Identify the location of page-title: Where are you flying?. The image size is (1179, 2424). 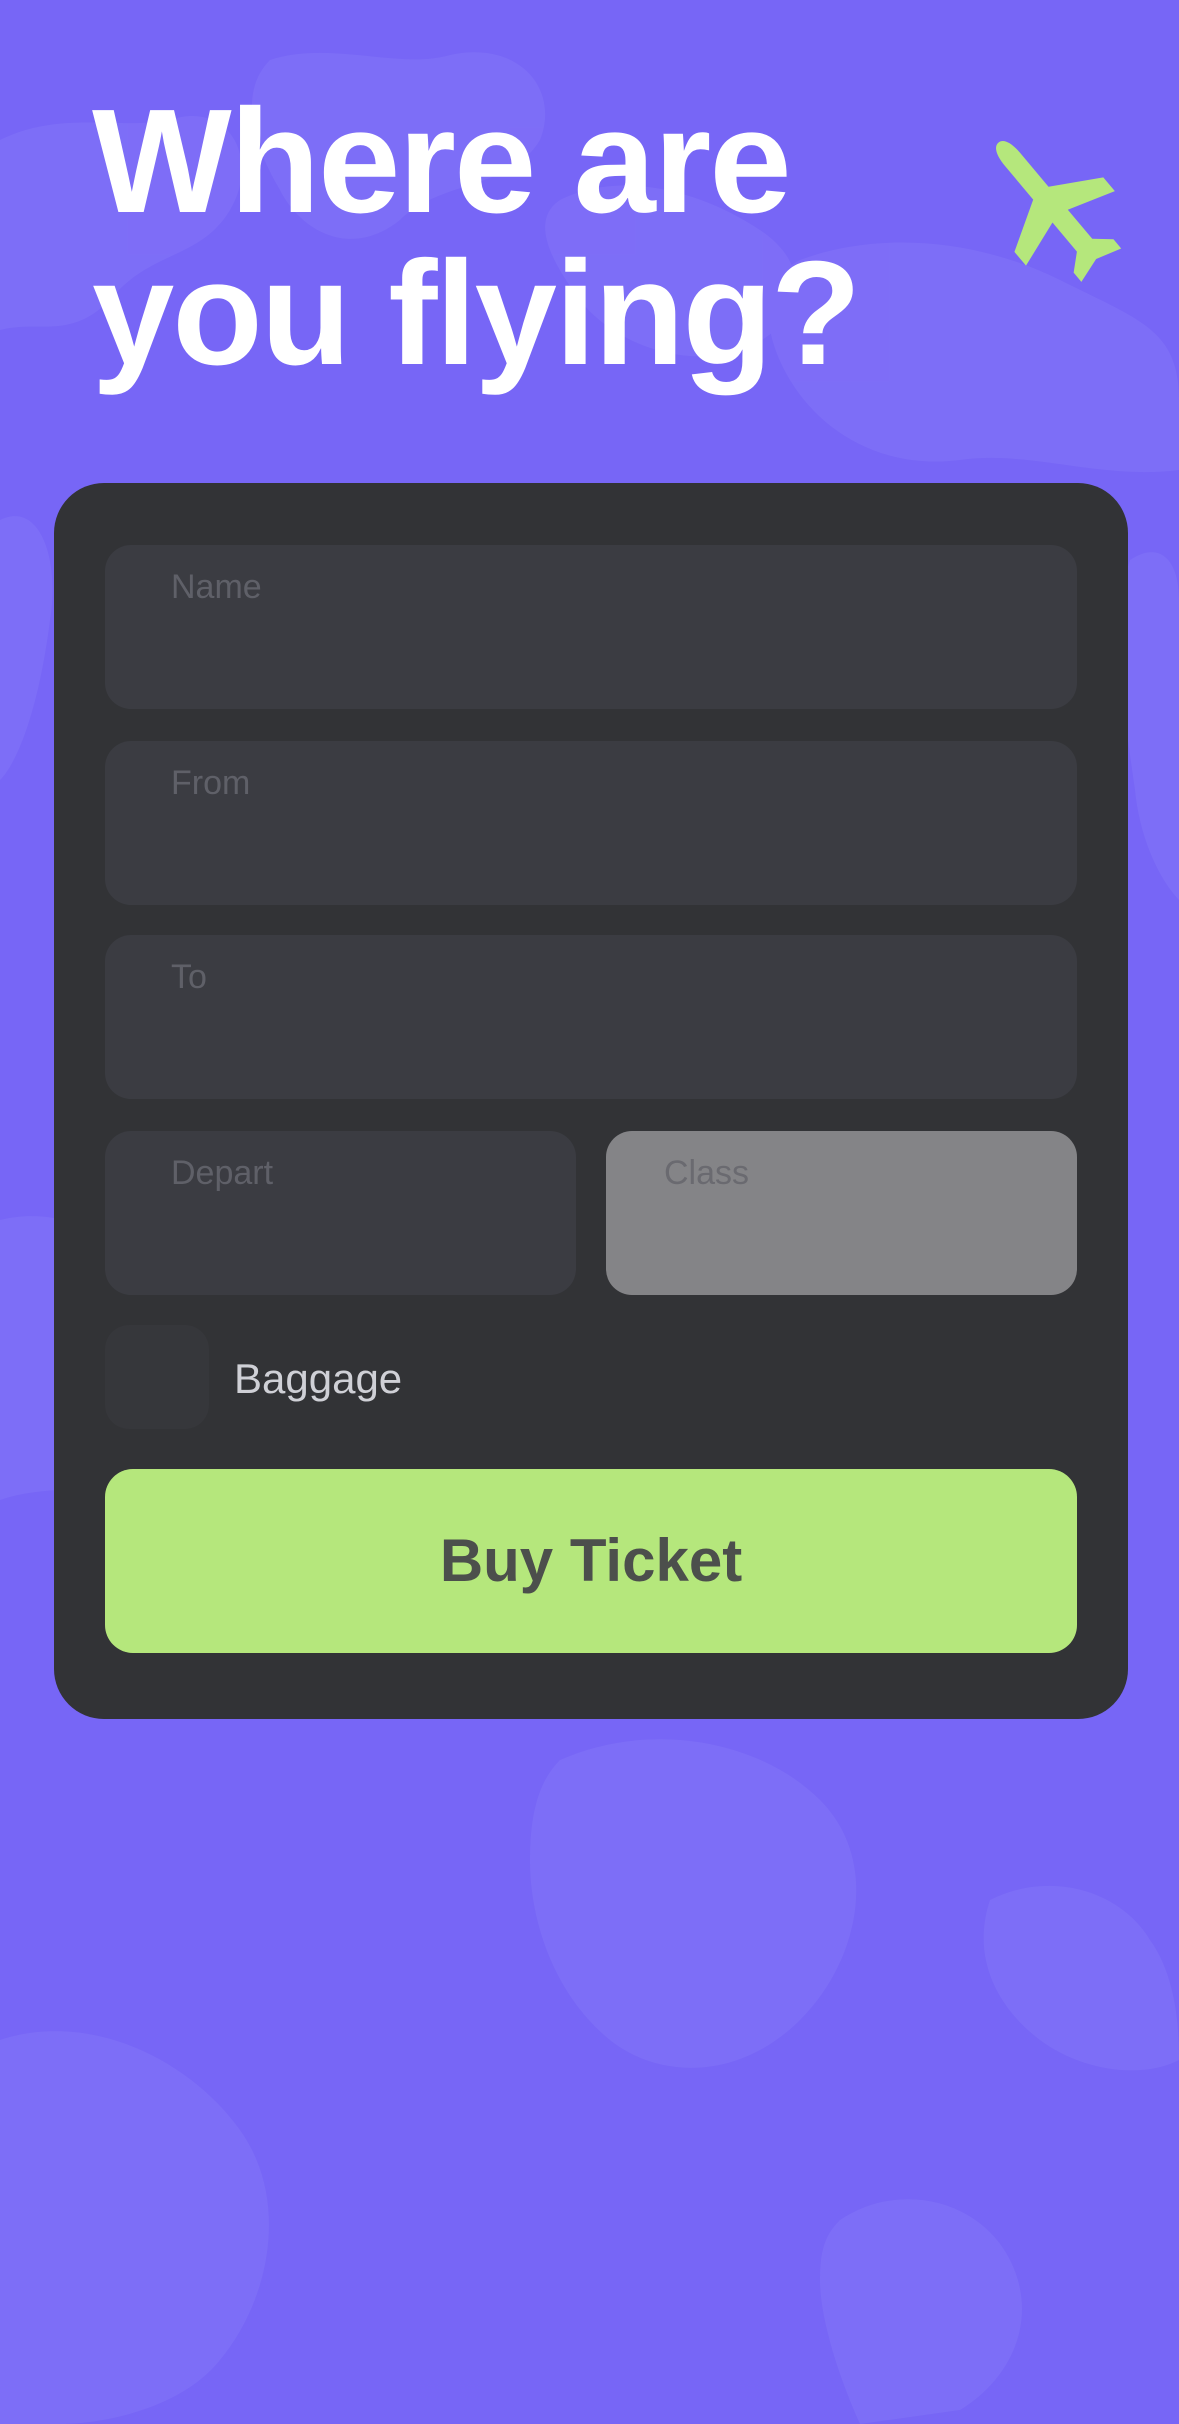
(532, 238).